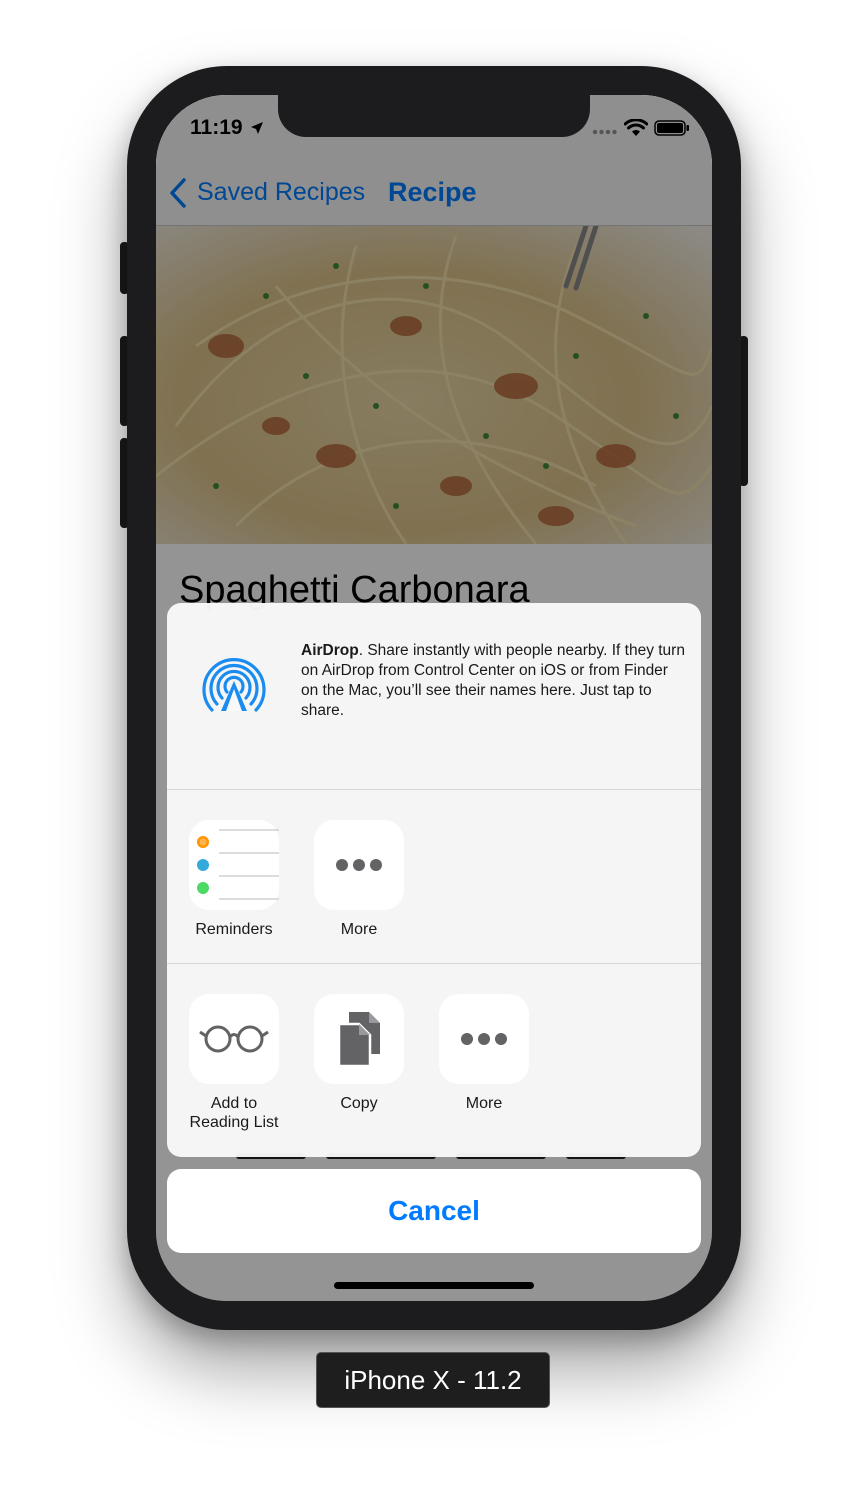  I want to click on wifi-icon, so click(636, 127).